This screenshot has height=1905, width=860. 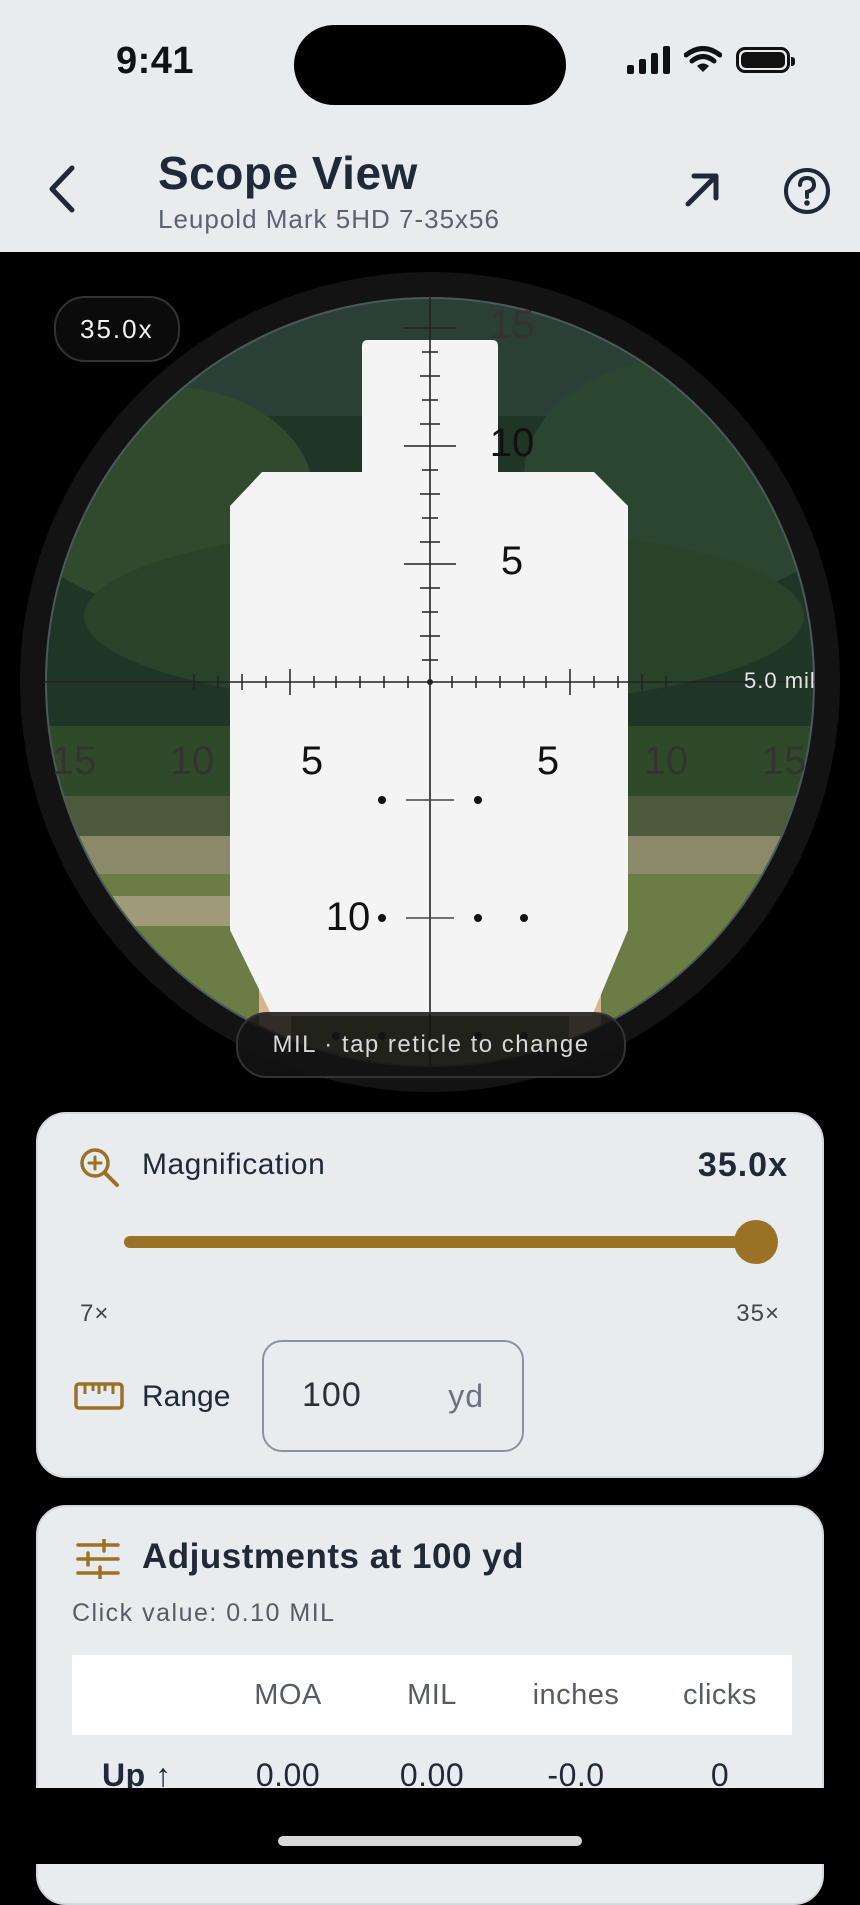 What do you see at coordinates (742, 1165) in the screenshot?
I see `magnification-value: 35.0x` at bounding box center [742, 1165].